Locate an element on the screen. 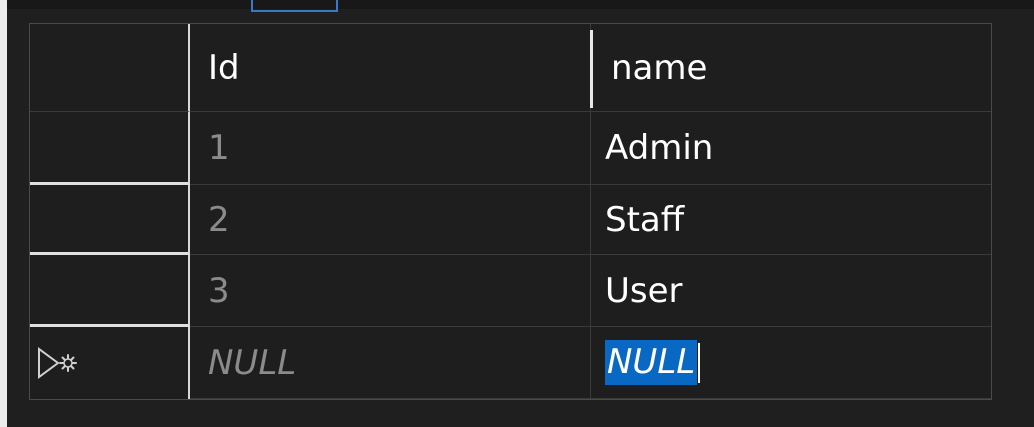  cell-name: User is located at coordinates (791, 291).